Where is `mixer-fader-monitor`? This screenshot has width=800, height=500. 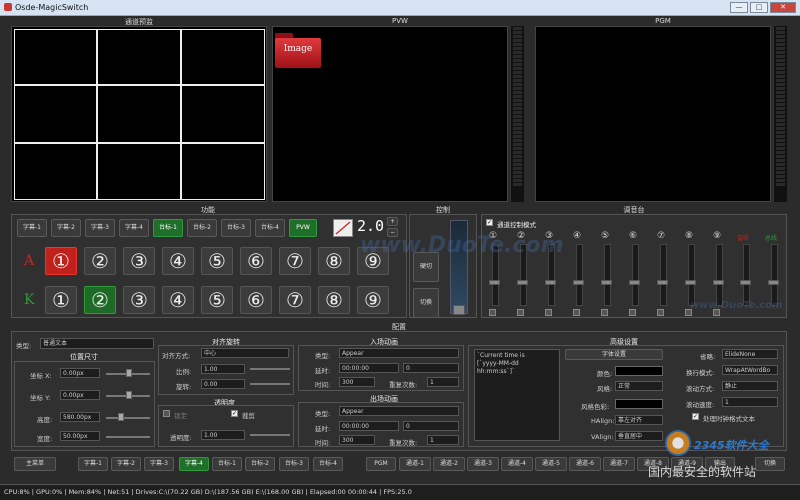
mixer-fader-monitor is located at coordinates (746, 275).